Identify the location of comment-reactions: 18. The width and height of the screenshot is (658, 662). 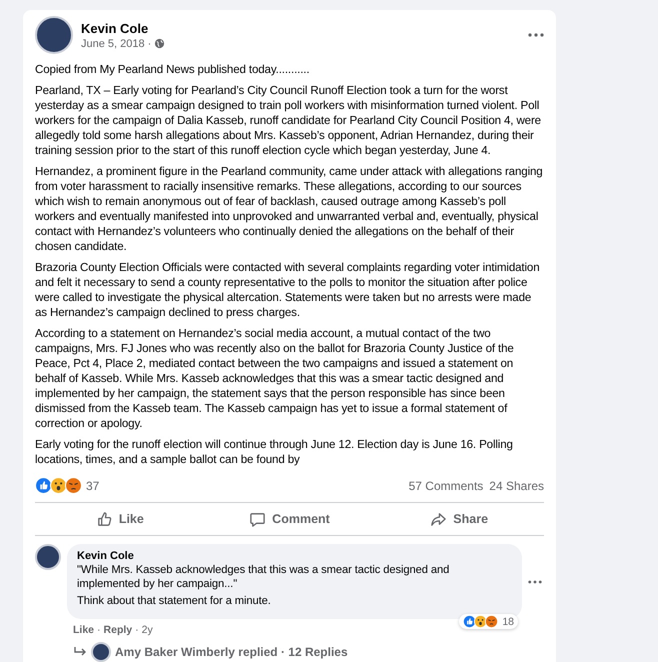
(488, 621).